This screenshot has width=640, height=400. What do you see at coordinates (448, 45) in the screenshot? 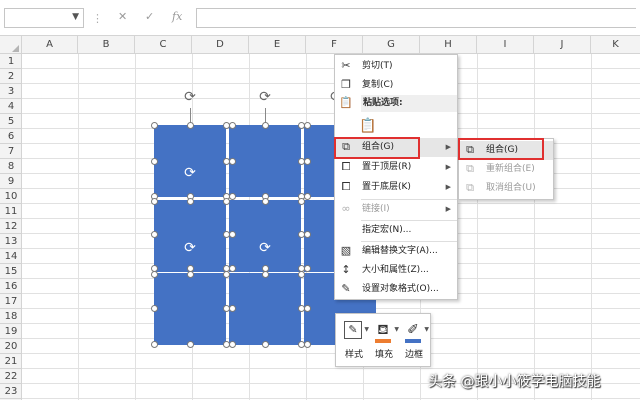
I see `column-header-h: H` at bounding box center [448, 45].